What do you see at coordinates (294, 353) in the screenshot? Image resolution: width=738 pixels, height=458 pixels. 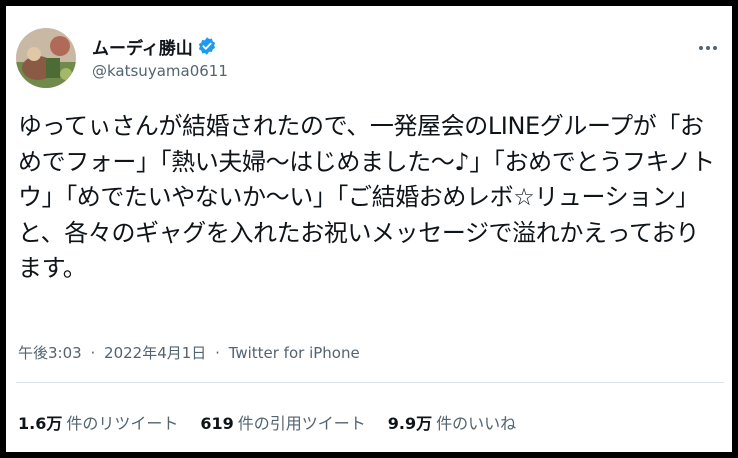 I see `tweet-source: Twitter for iPhone` at bounding box center [294, 353].